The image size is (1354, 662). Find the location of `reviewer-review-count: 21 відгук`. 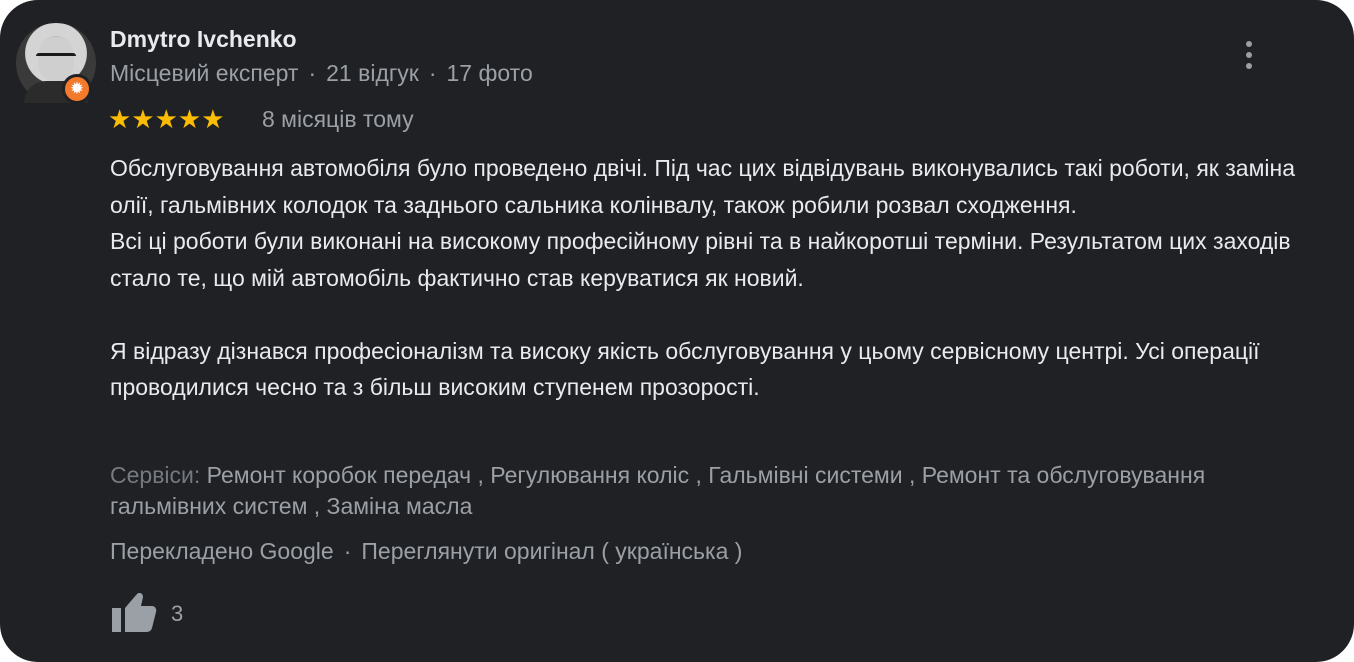

reviewer-review-count: 21 відгук is located at coordinates (372, 73).